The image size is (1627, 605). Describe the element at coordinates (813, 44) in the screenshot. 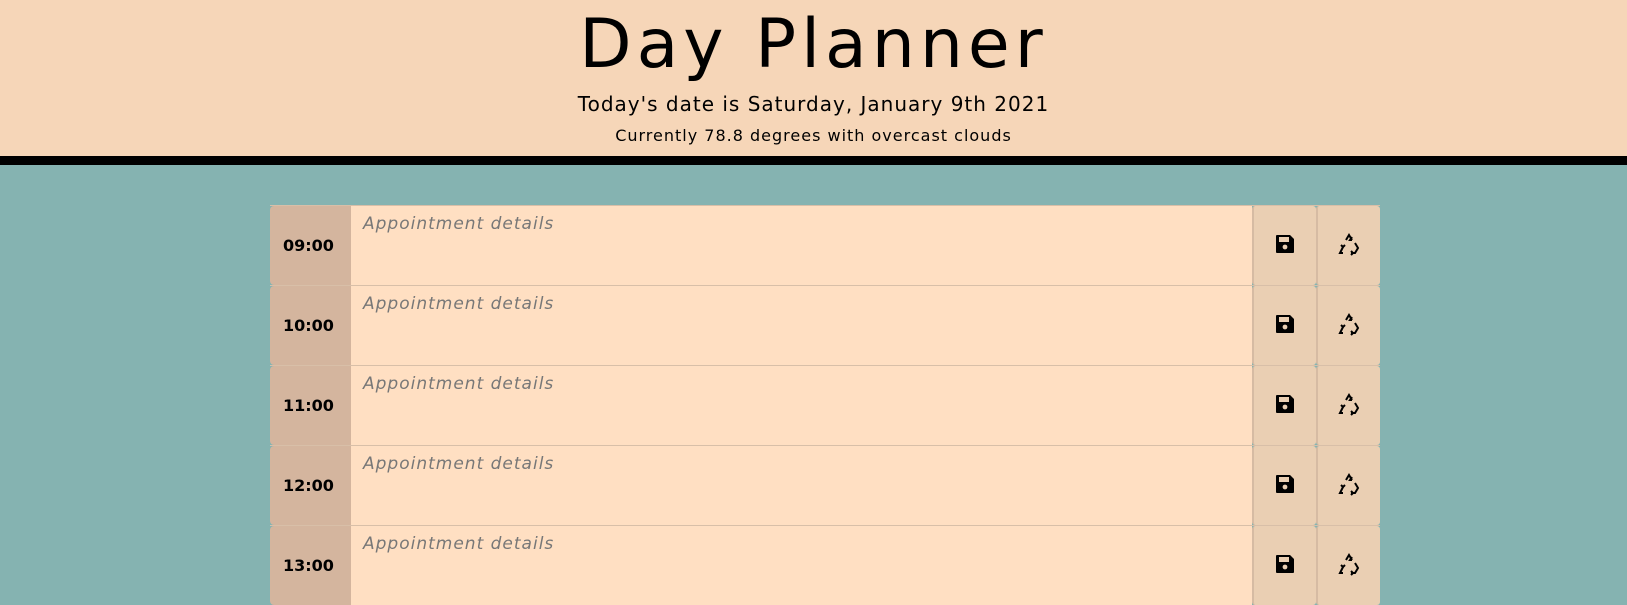

I see `page-title: Day Planner` at that location.